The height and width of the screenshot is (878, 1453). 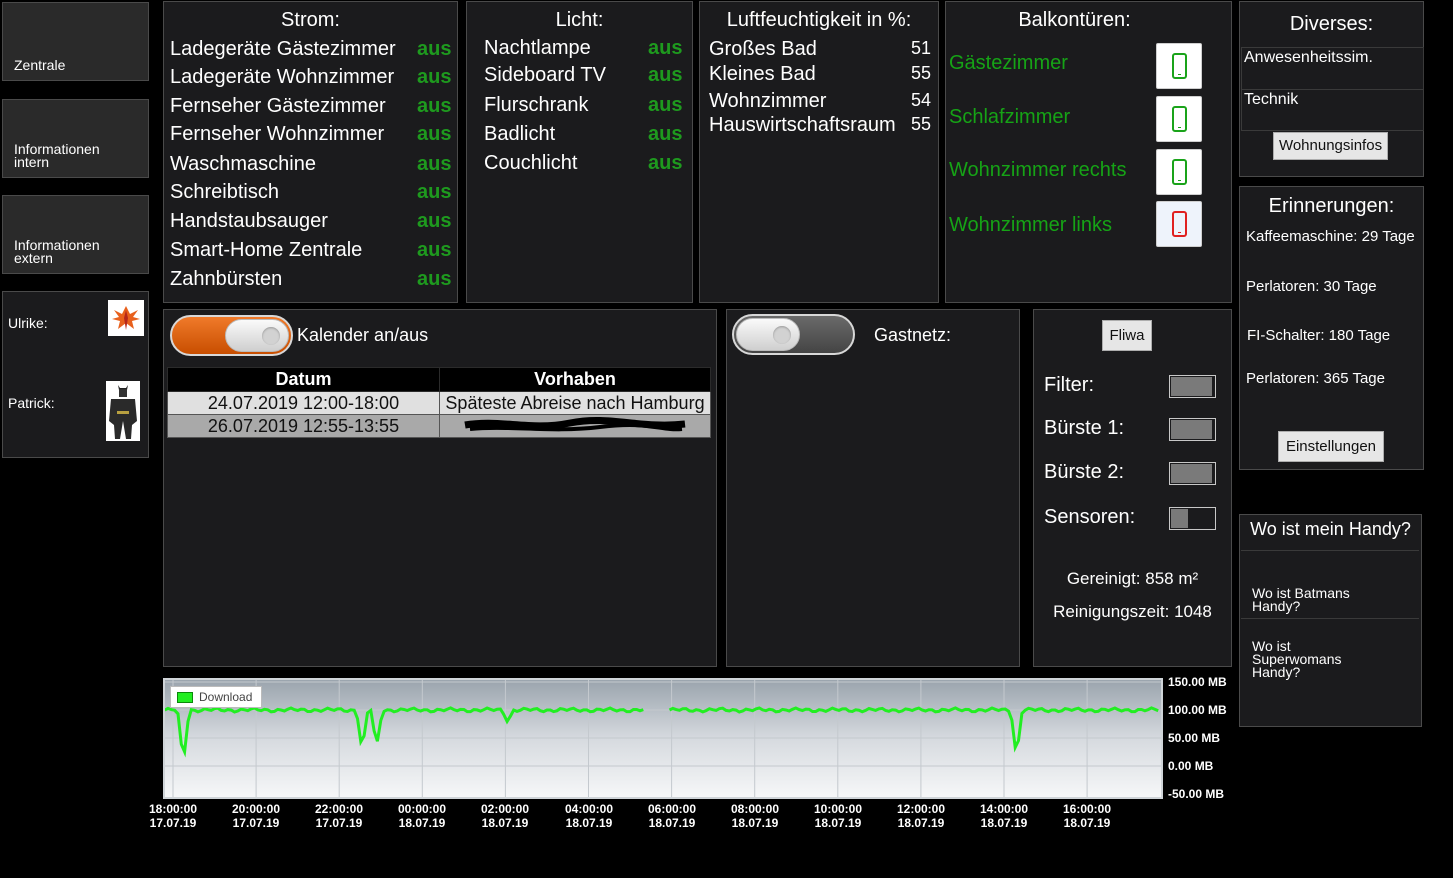 What do you see at coordinates (575, 379) in the screenshot?
I see `calendar-header-vorhaben: Vorhaben` at bounding box center [575, 379].